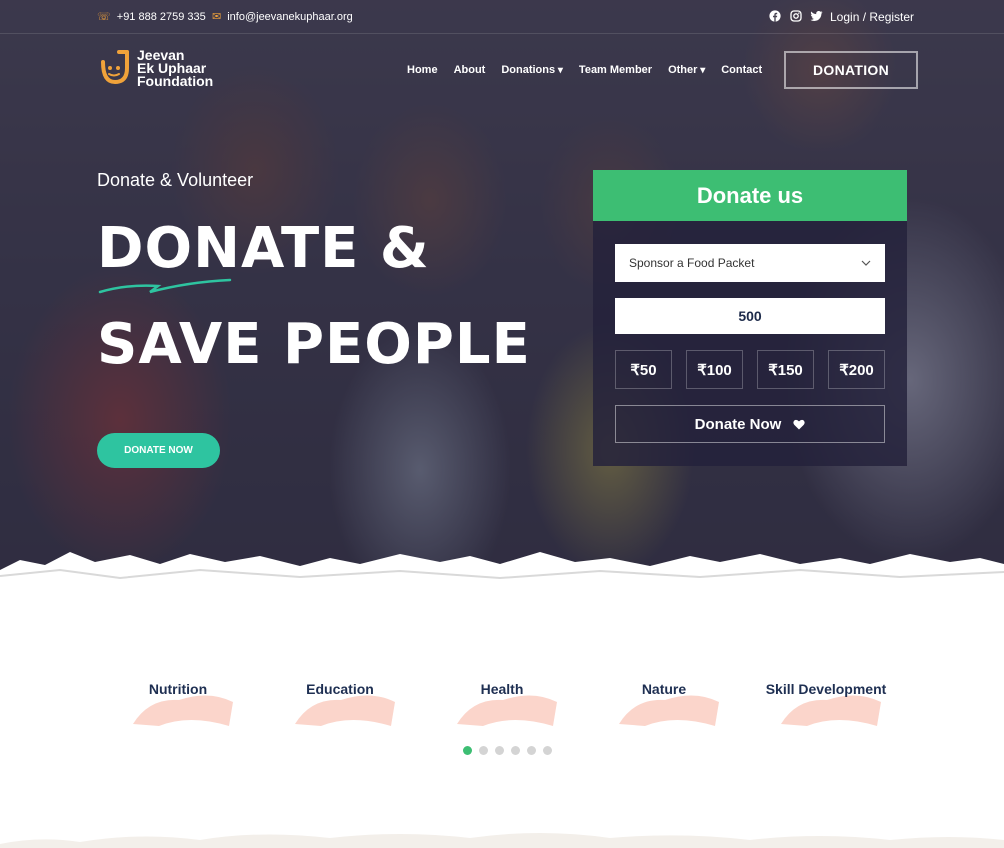  I want to click on phone-contact: ☏ +91 888 2759 335, so click(151, 17).